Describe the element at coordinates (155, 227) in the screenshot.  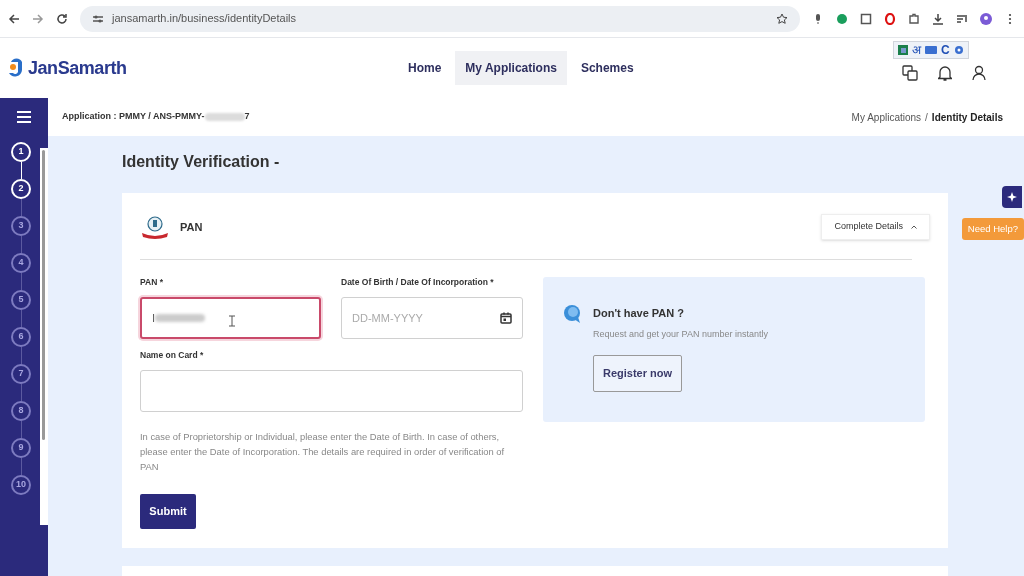
I see `emblem-icon` at that location.